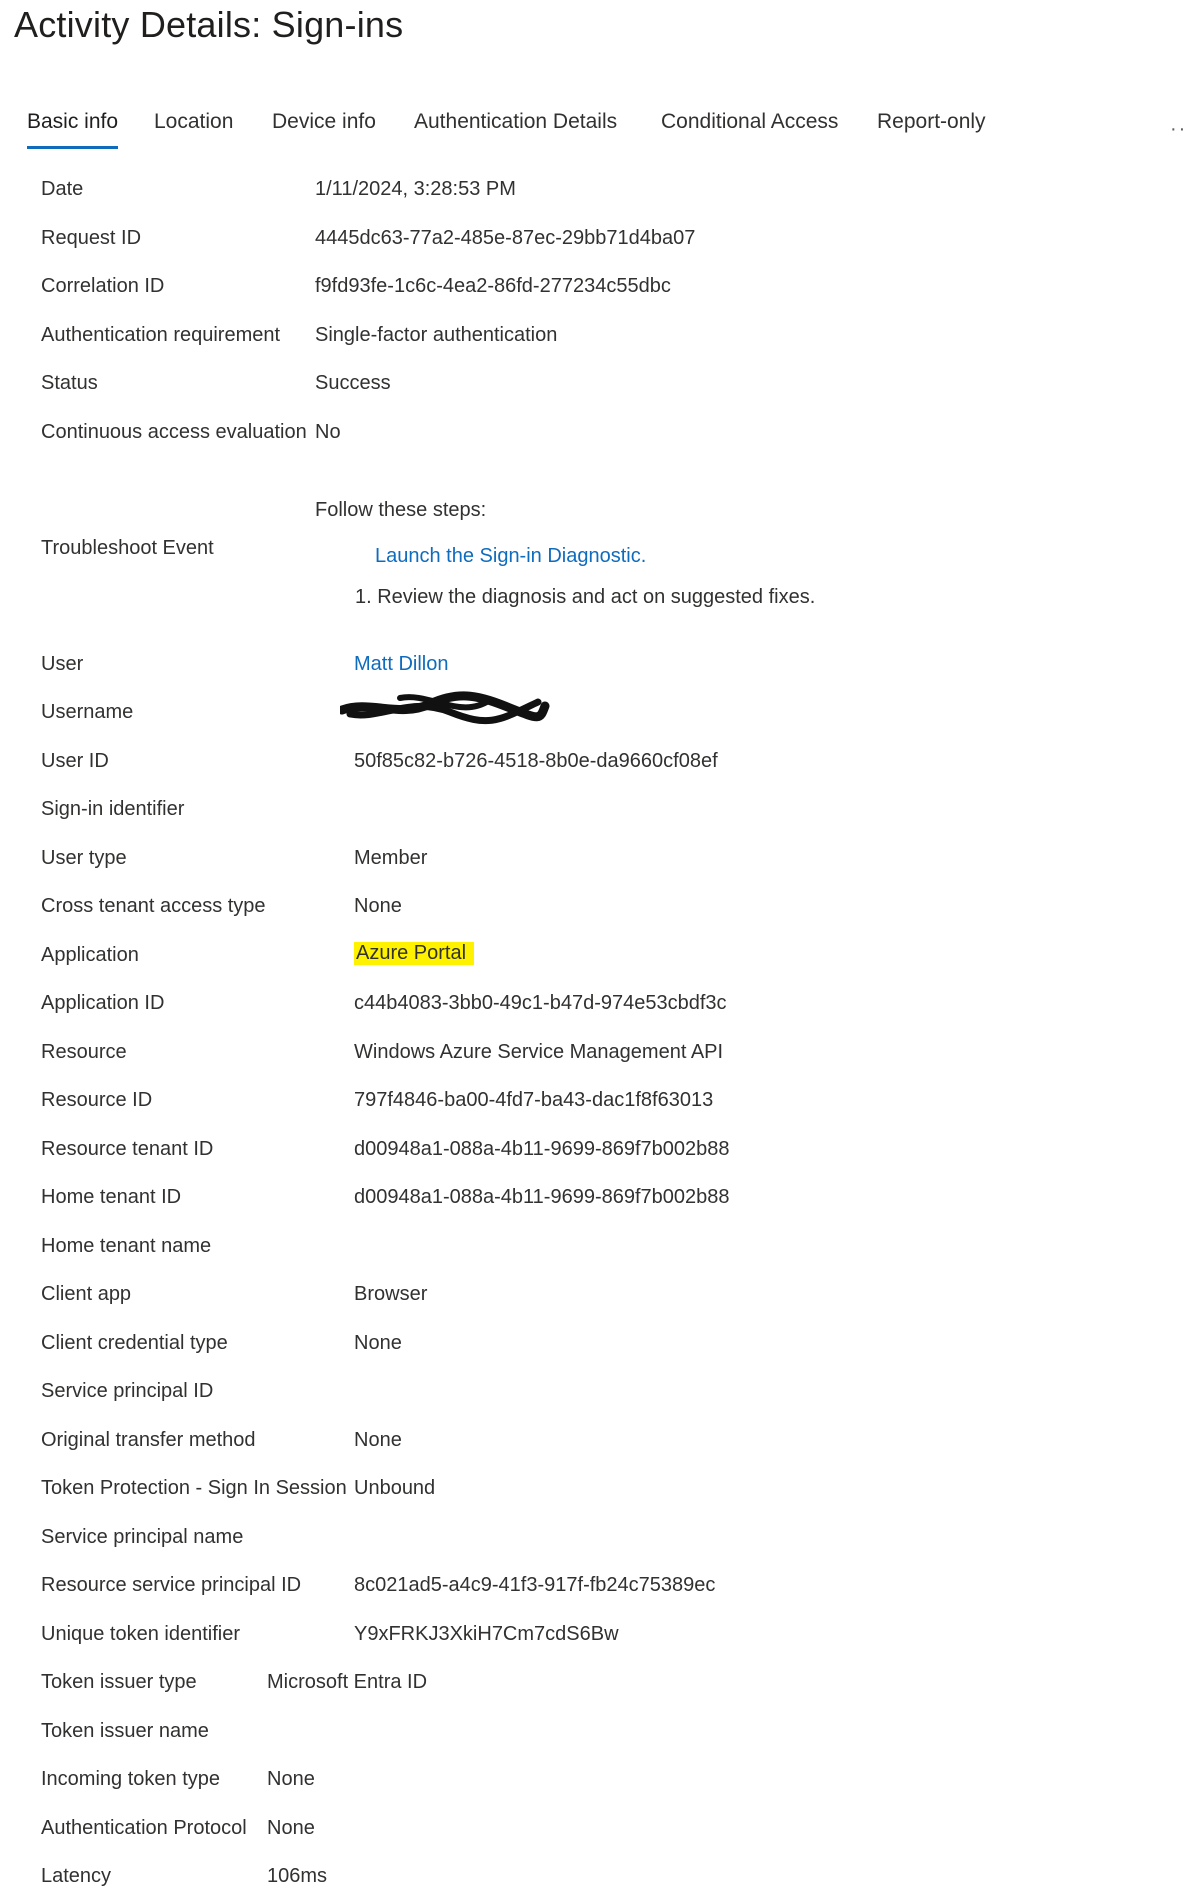  What do you see at coordinates (209, 24) in the screenshot?
I see `page-title: Activity Details: Sign-ins` at bounding box center [209, 24].